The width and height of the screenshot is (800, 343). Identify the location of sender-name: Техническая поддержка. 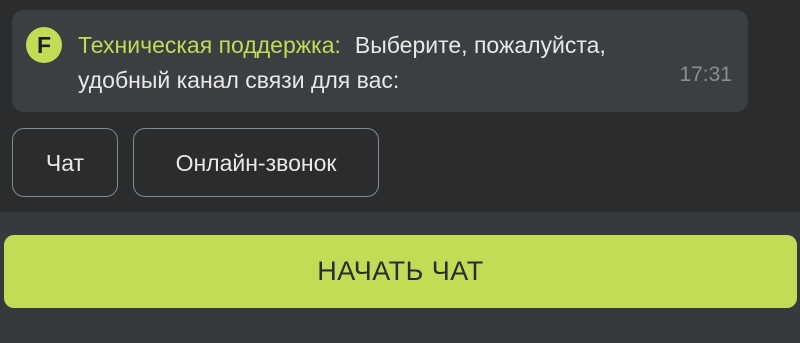
(206, 45).